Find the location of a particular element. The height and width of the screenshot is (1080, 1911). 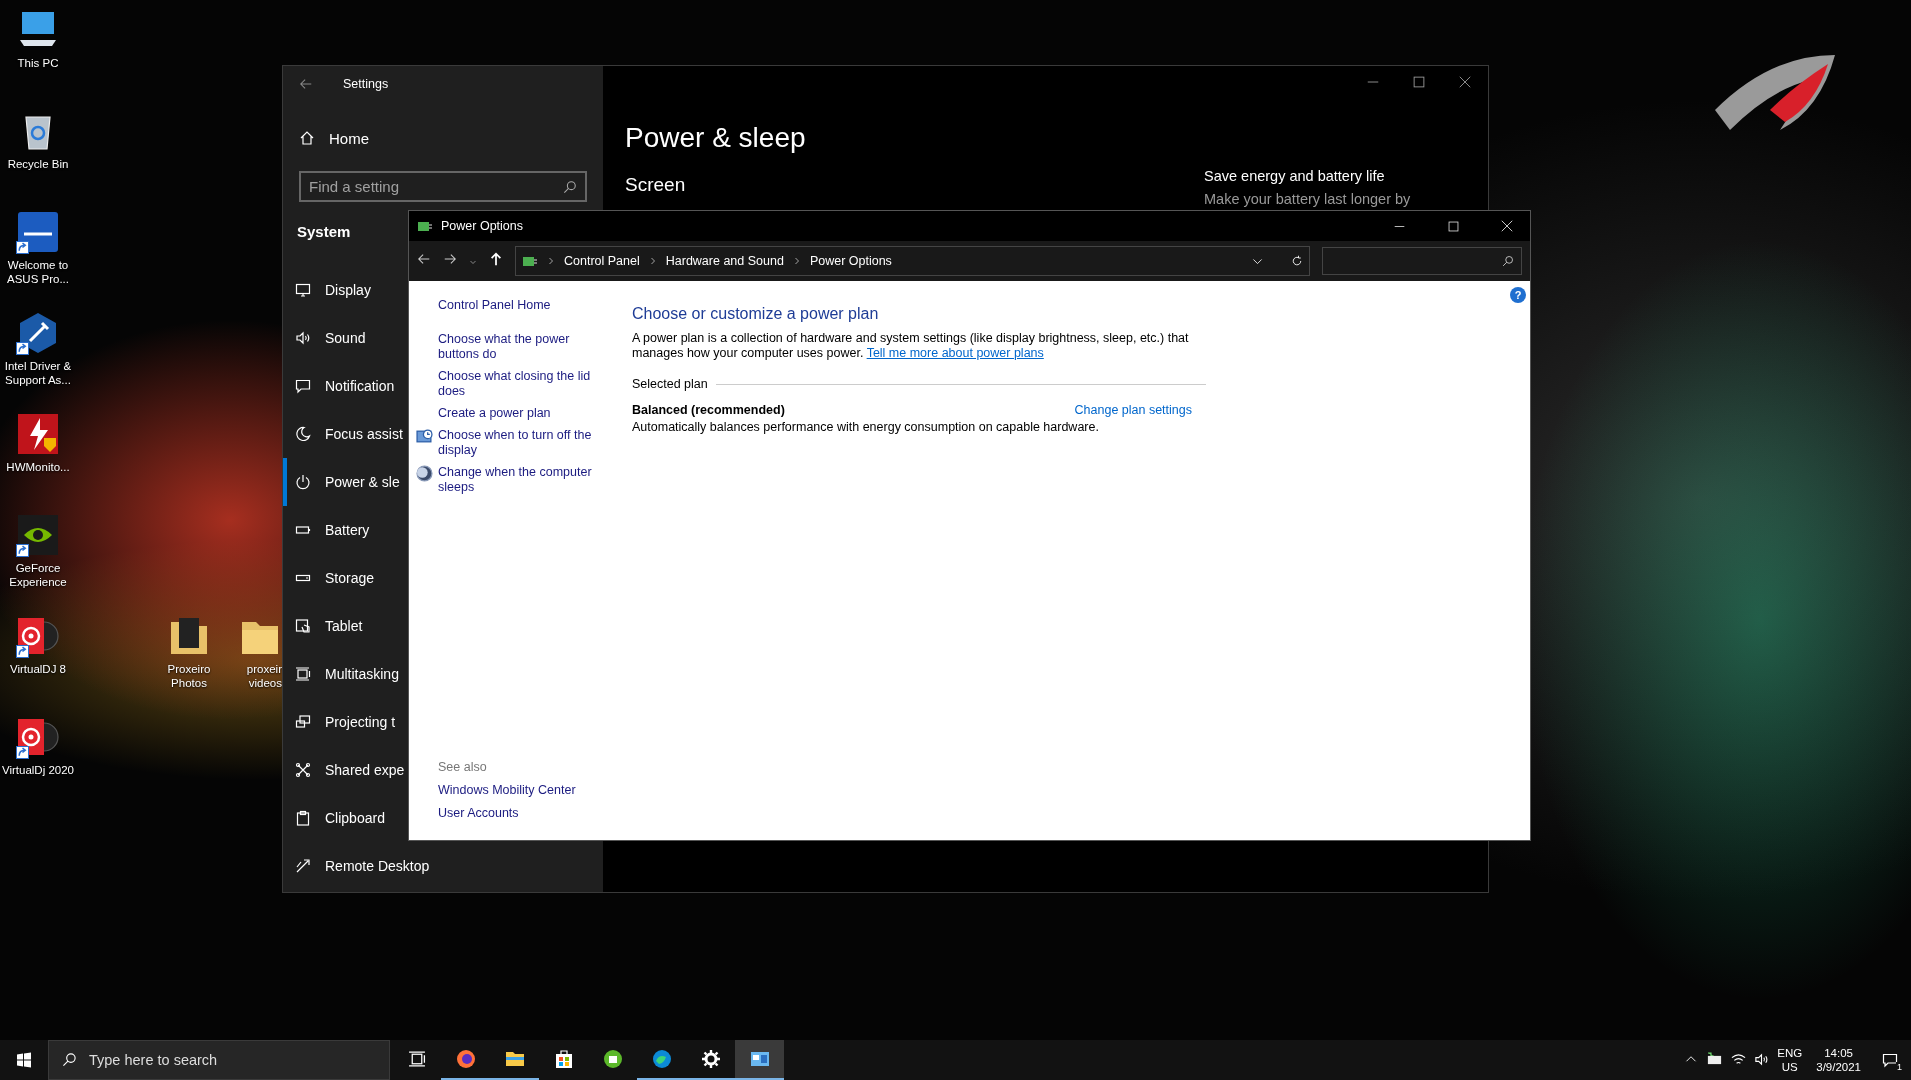

group-label: Selected plan is located at coordinates (670, 384).